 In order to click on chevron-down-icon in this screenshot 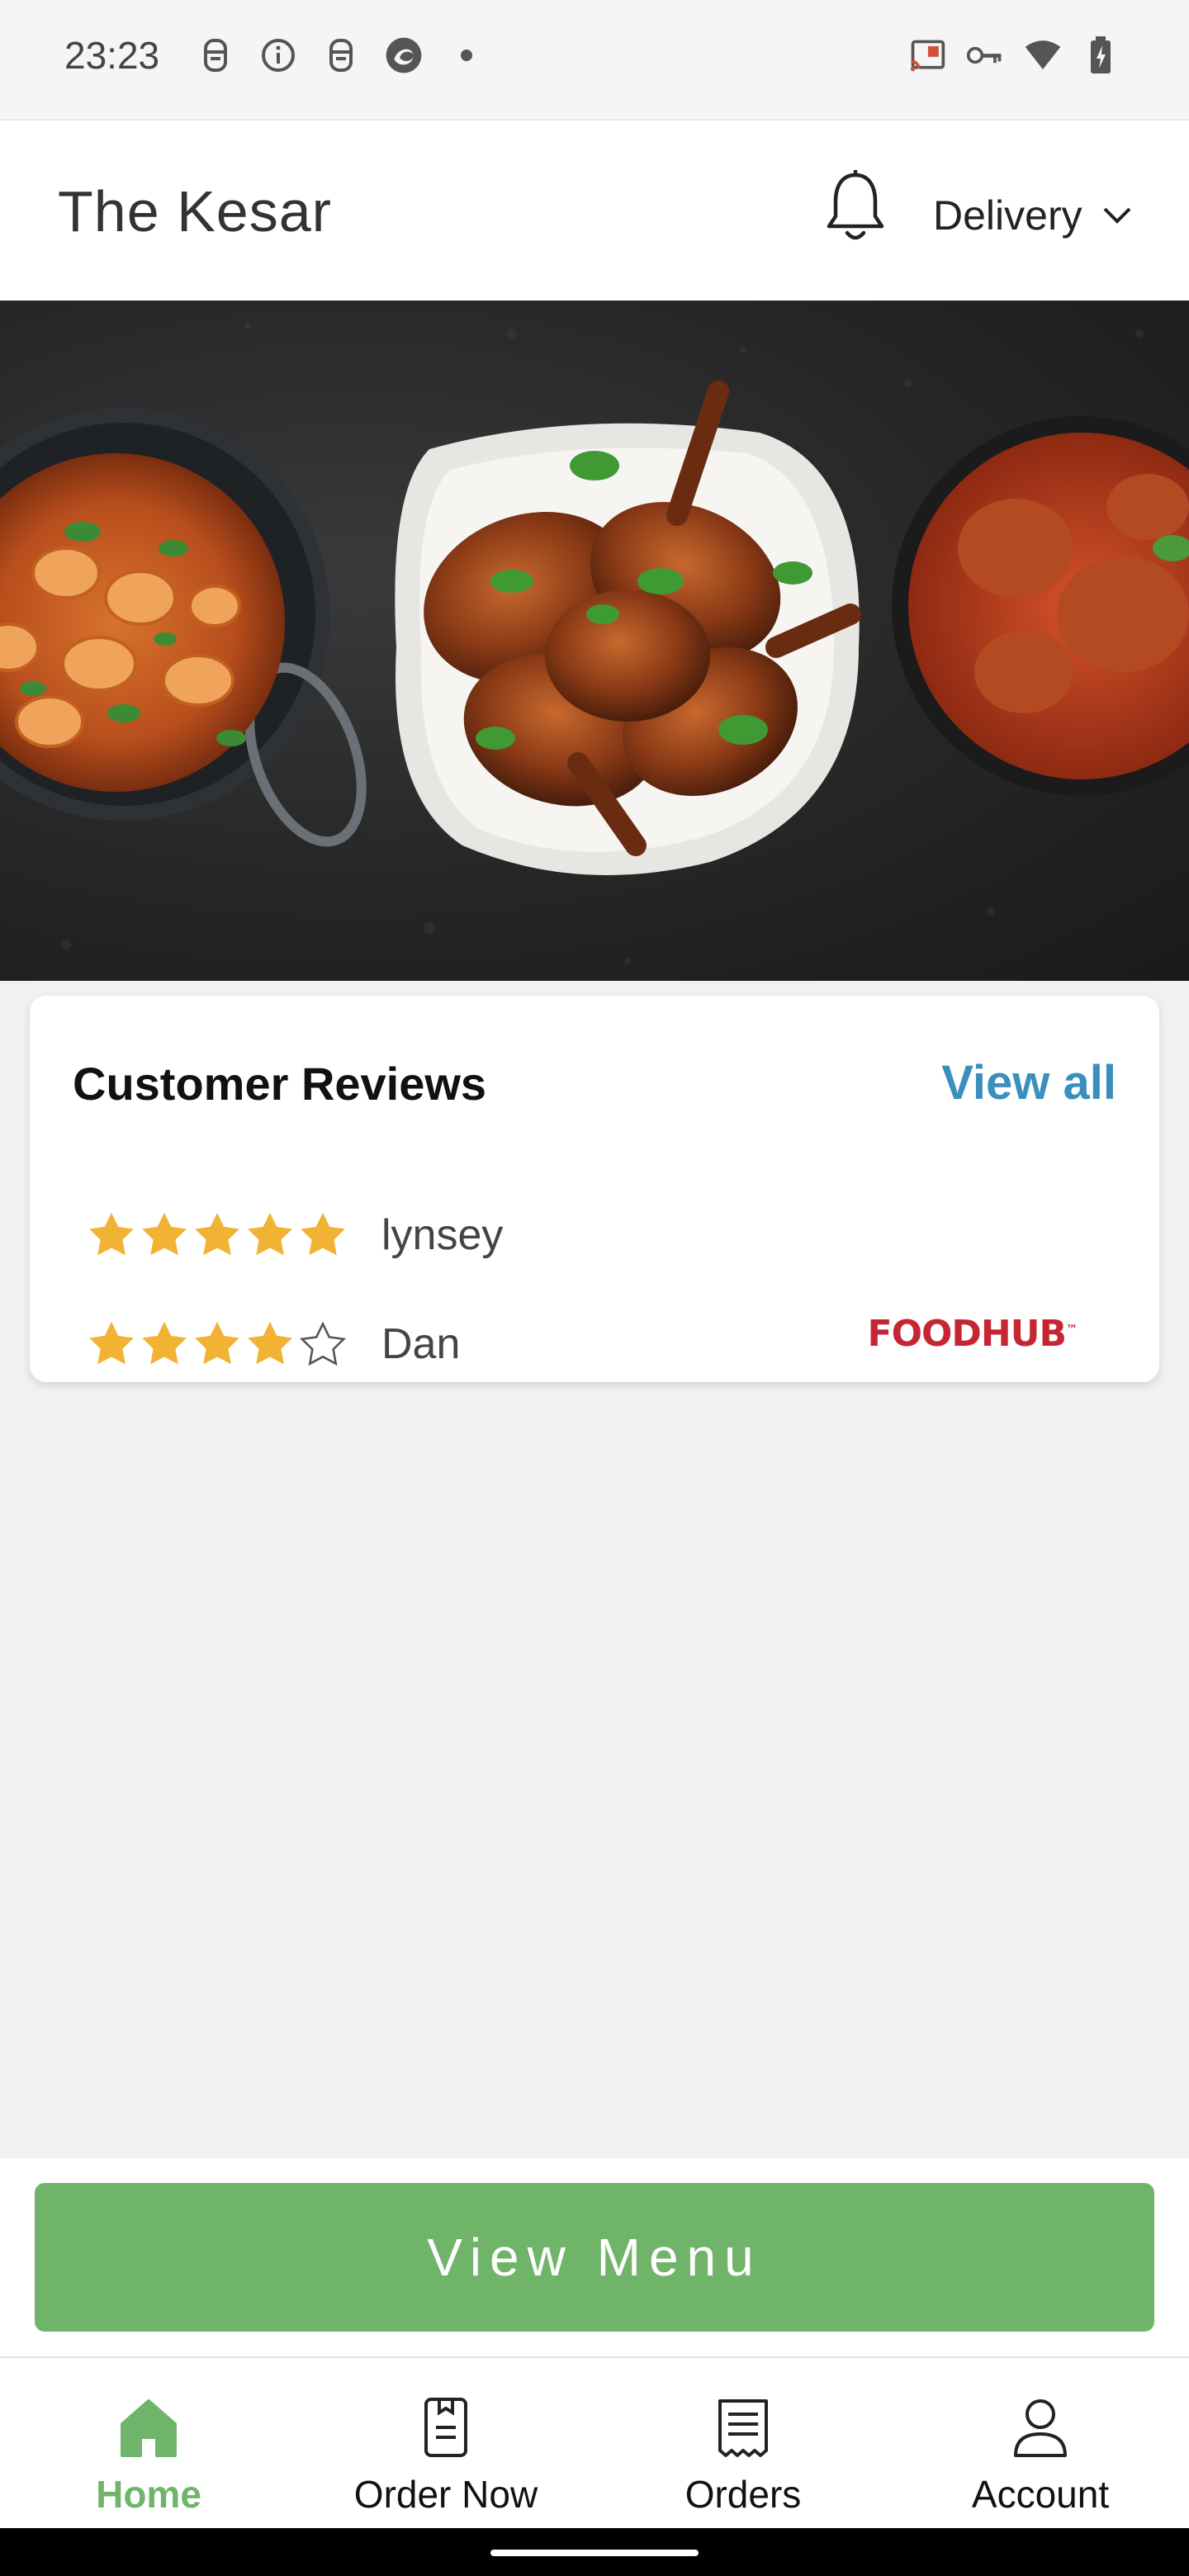, I will do `click(1117, 215)`.